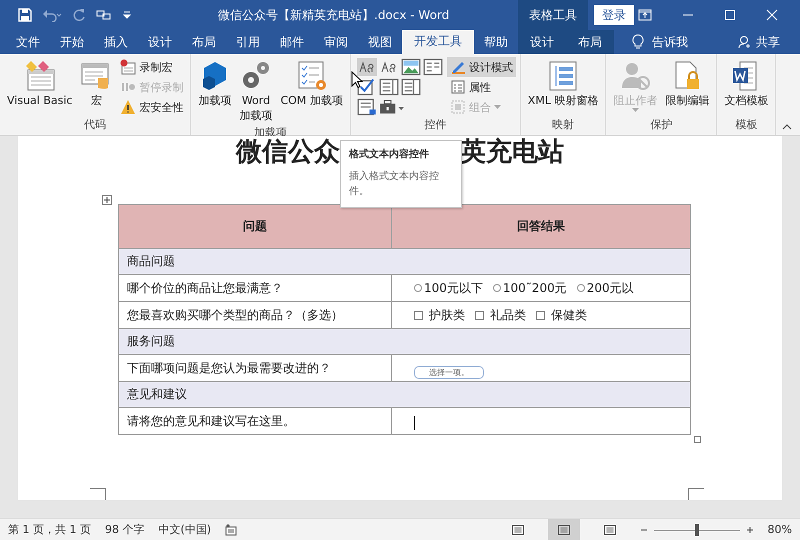 This screenshot has height=540, width=800. What do you see at coordinates (366, 87) in the screenshot?
I see `checkbox-control-icon` at bounding box center [366, 87].